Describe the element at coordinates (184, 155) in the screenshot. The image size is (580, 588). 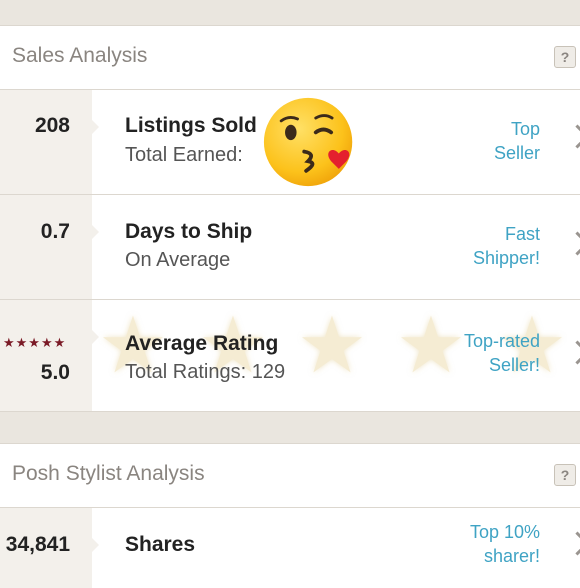
I see `total-earned-label: Total Earned:` at that location.